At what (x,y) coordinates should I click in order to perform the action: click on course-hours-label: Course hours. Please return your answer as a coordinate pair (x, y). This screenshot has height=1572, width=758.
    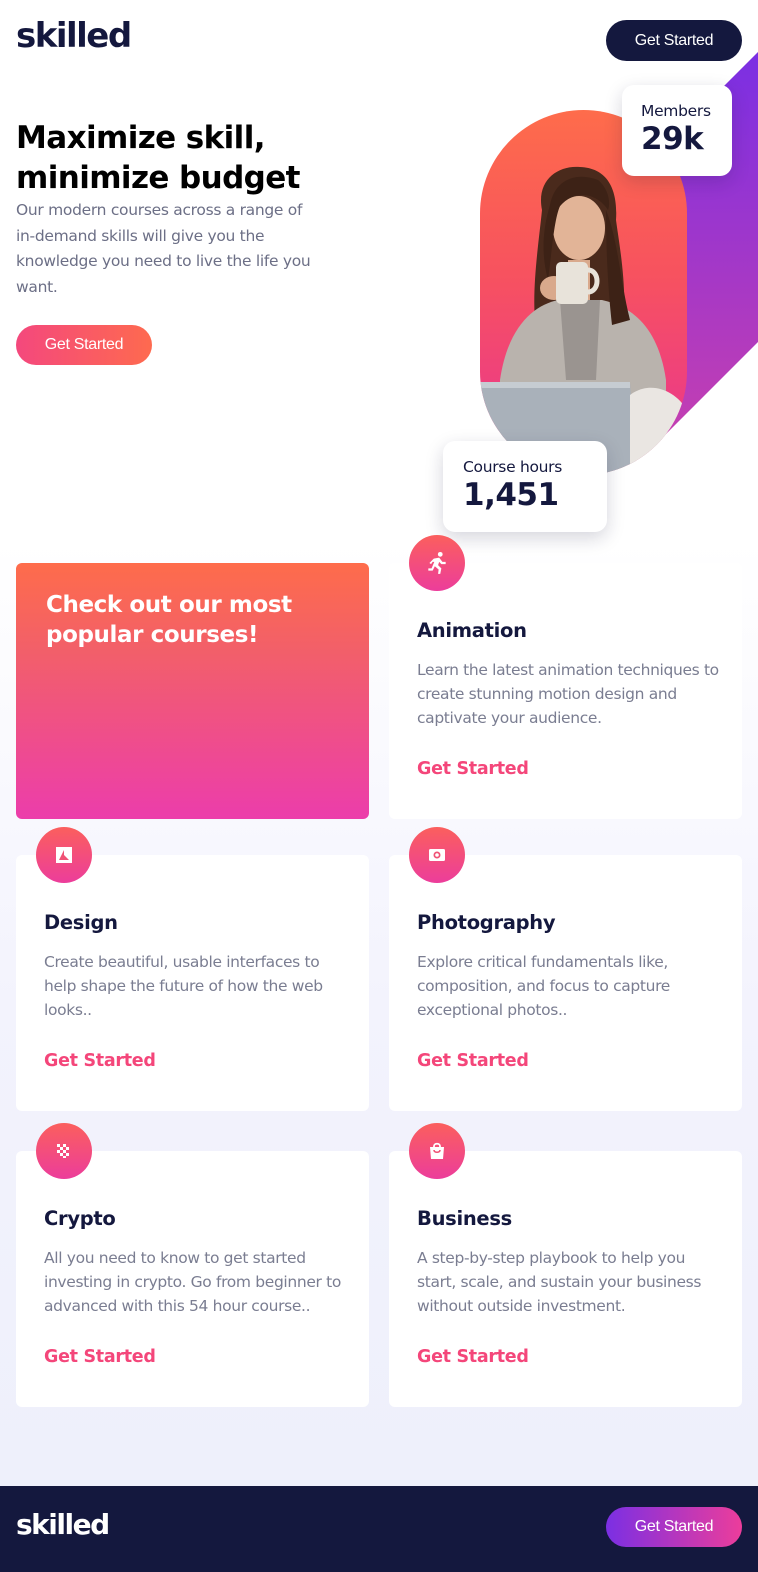
    Looking at the image, I should click on (513, 467).